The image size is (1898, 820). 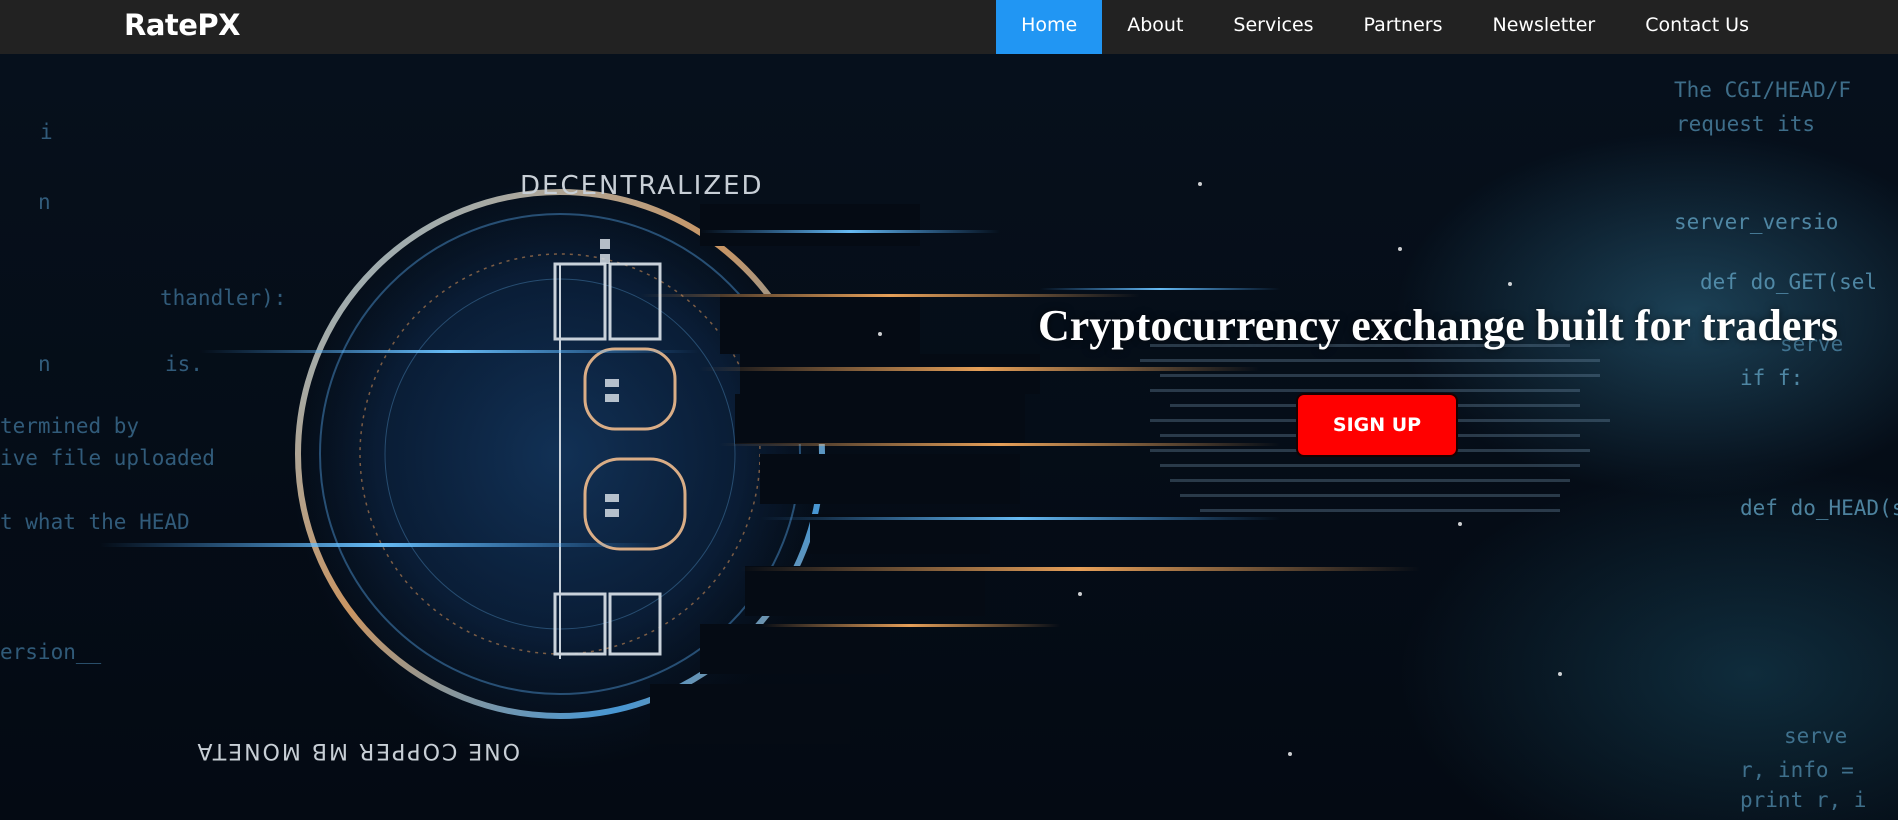 I want to click on brand-logo: RatePX, so click(x=182, y=27).